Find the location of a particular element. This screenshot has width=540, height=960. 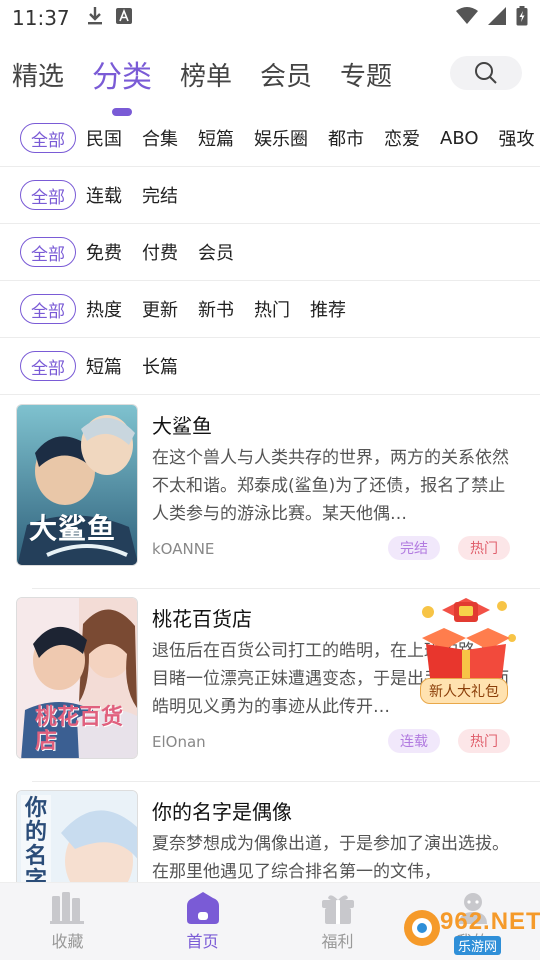

tab-vip: 会员 is located at coordinates (286, 74).